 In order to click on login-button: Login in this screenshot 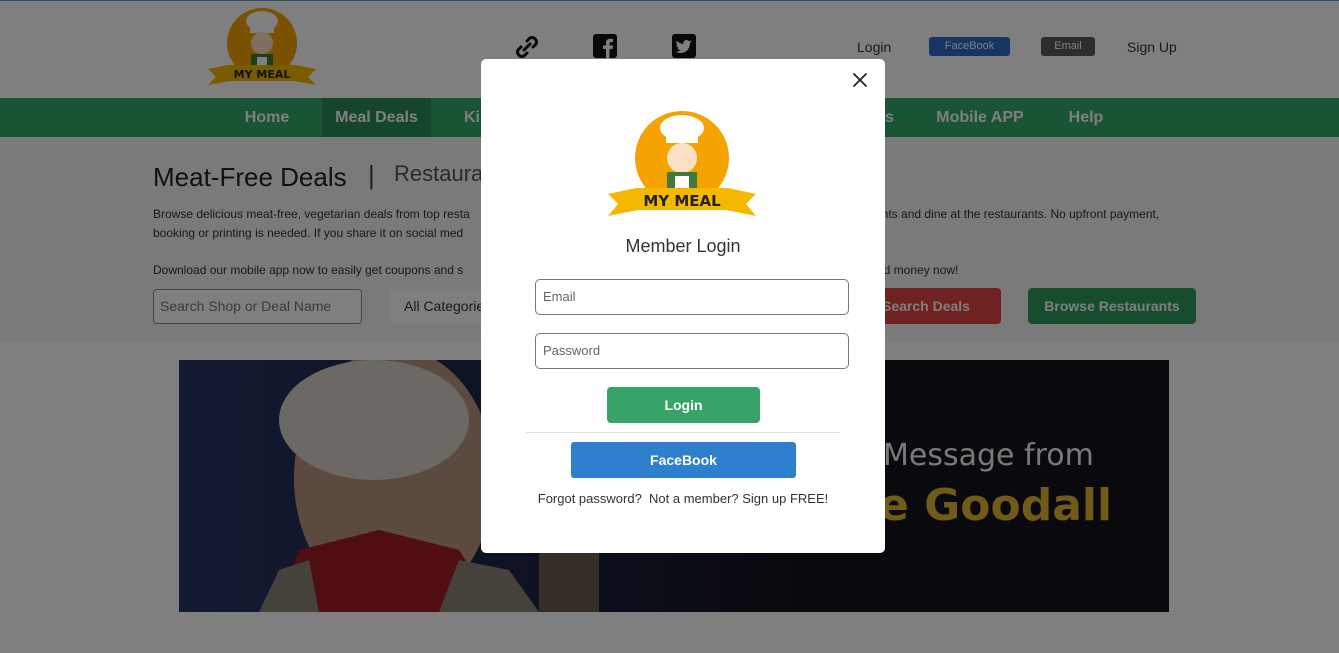, I will do `click(683, 405)`.